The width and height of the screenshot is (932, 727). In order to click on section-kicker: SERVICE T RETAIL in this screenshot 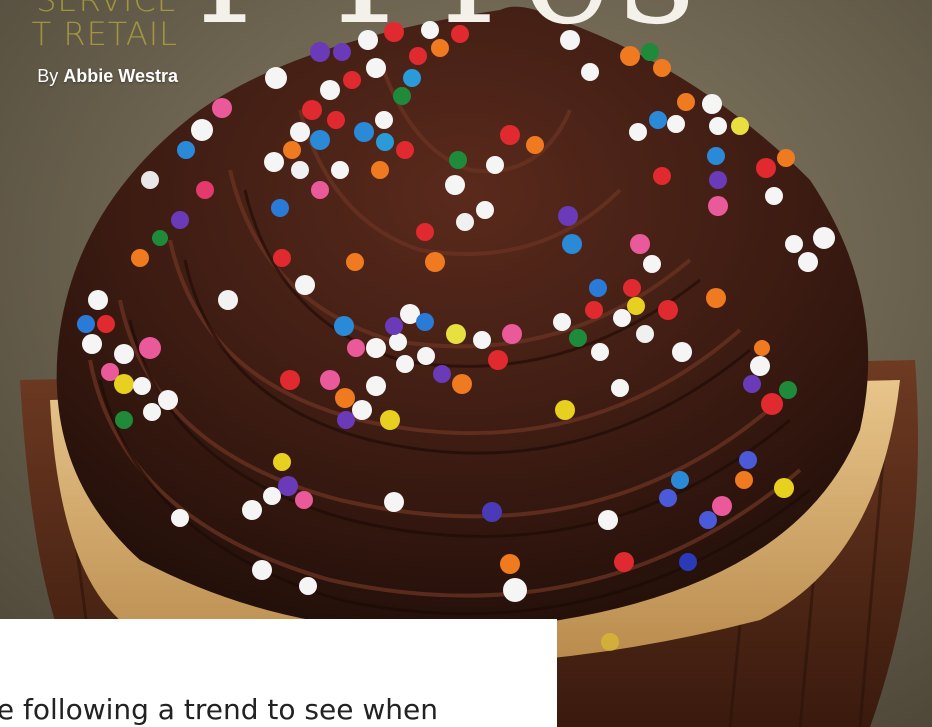, I will do `click(105, 25)`.